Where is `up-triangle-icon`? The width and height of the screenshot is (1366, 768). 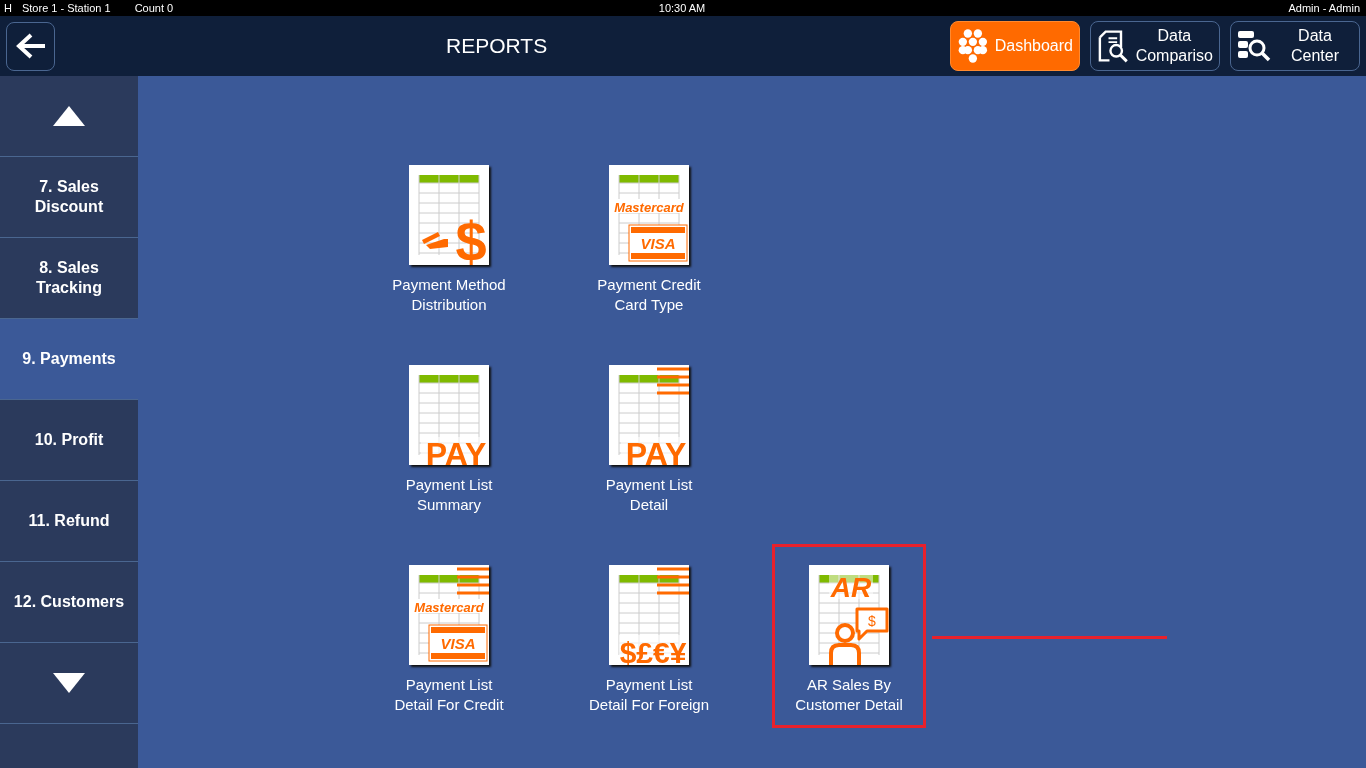 up-triangle-icon is located at coordinates (69, 116).